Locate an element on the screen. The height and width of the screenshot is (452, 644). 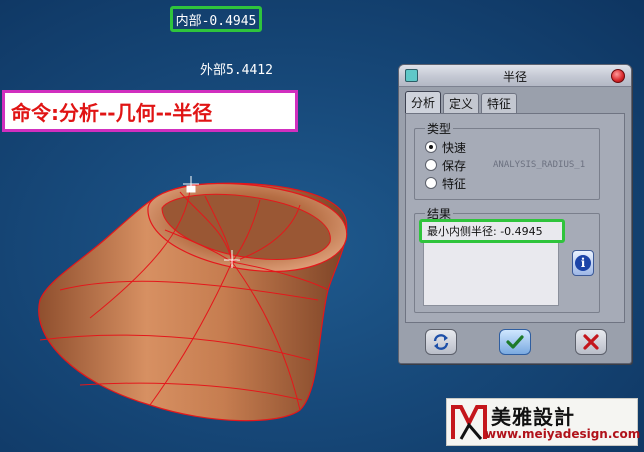
watermark-logo: 美雅設計 www.meiyadesign.com is located at coordinates (543, 422).